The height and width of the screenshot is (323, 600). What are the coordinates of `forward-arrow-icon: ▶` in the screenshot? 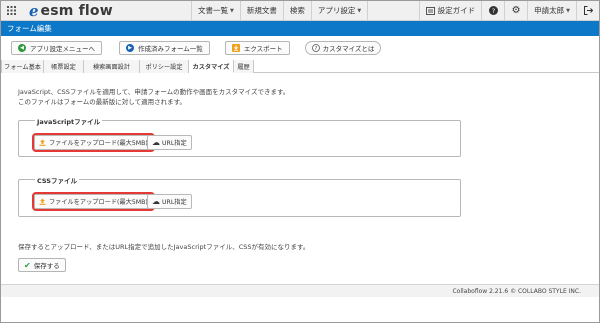 It's located at (130, 48).